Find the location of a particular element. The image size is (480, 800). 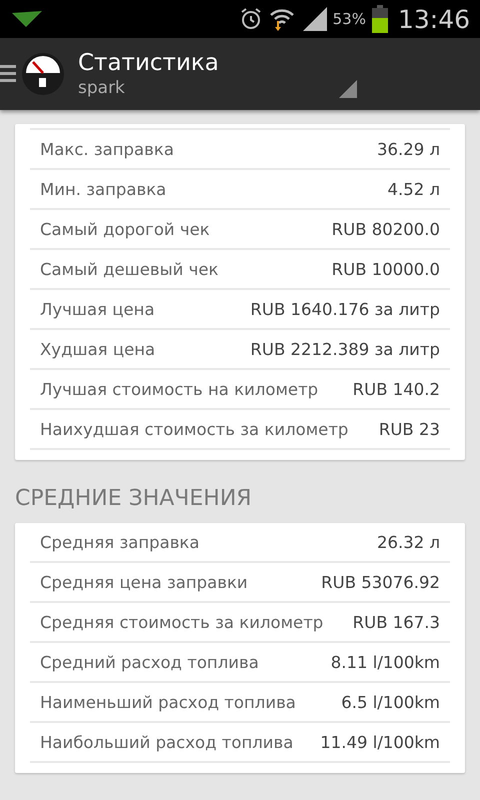

section-heading: СРЕДНИЕ ЗНАЧЕНИЯ is located at coordinates (134, 499).